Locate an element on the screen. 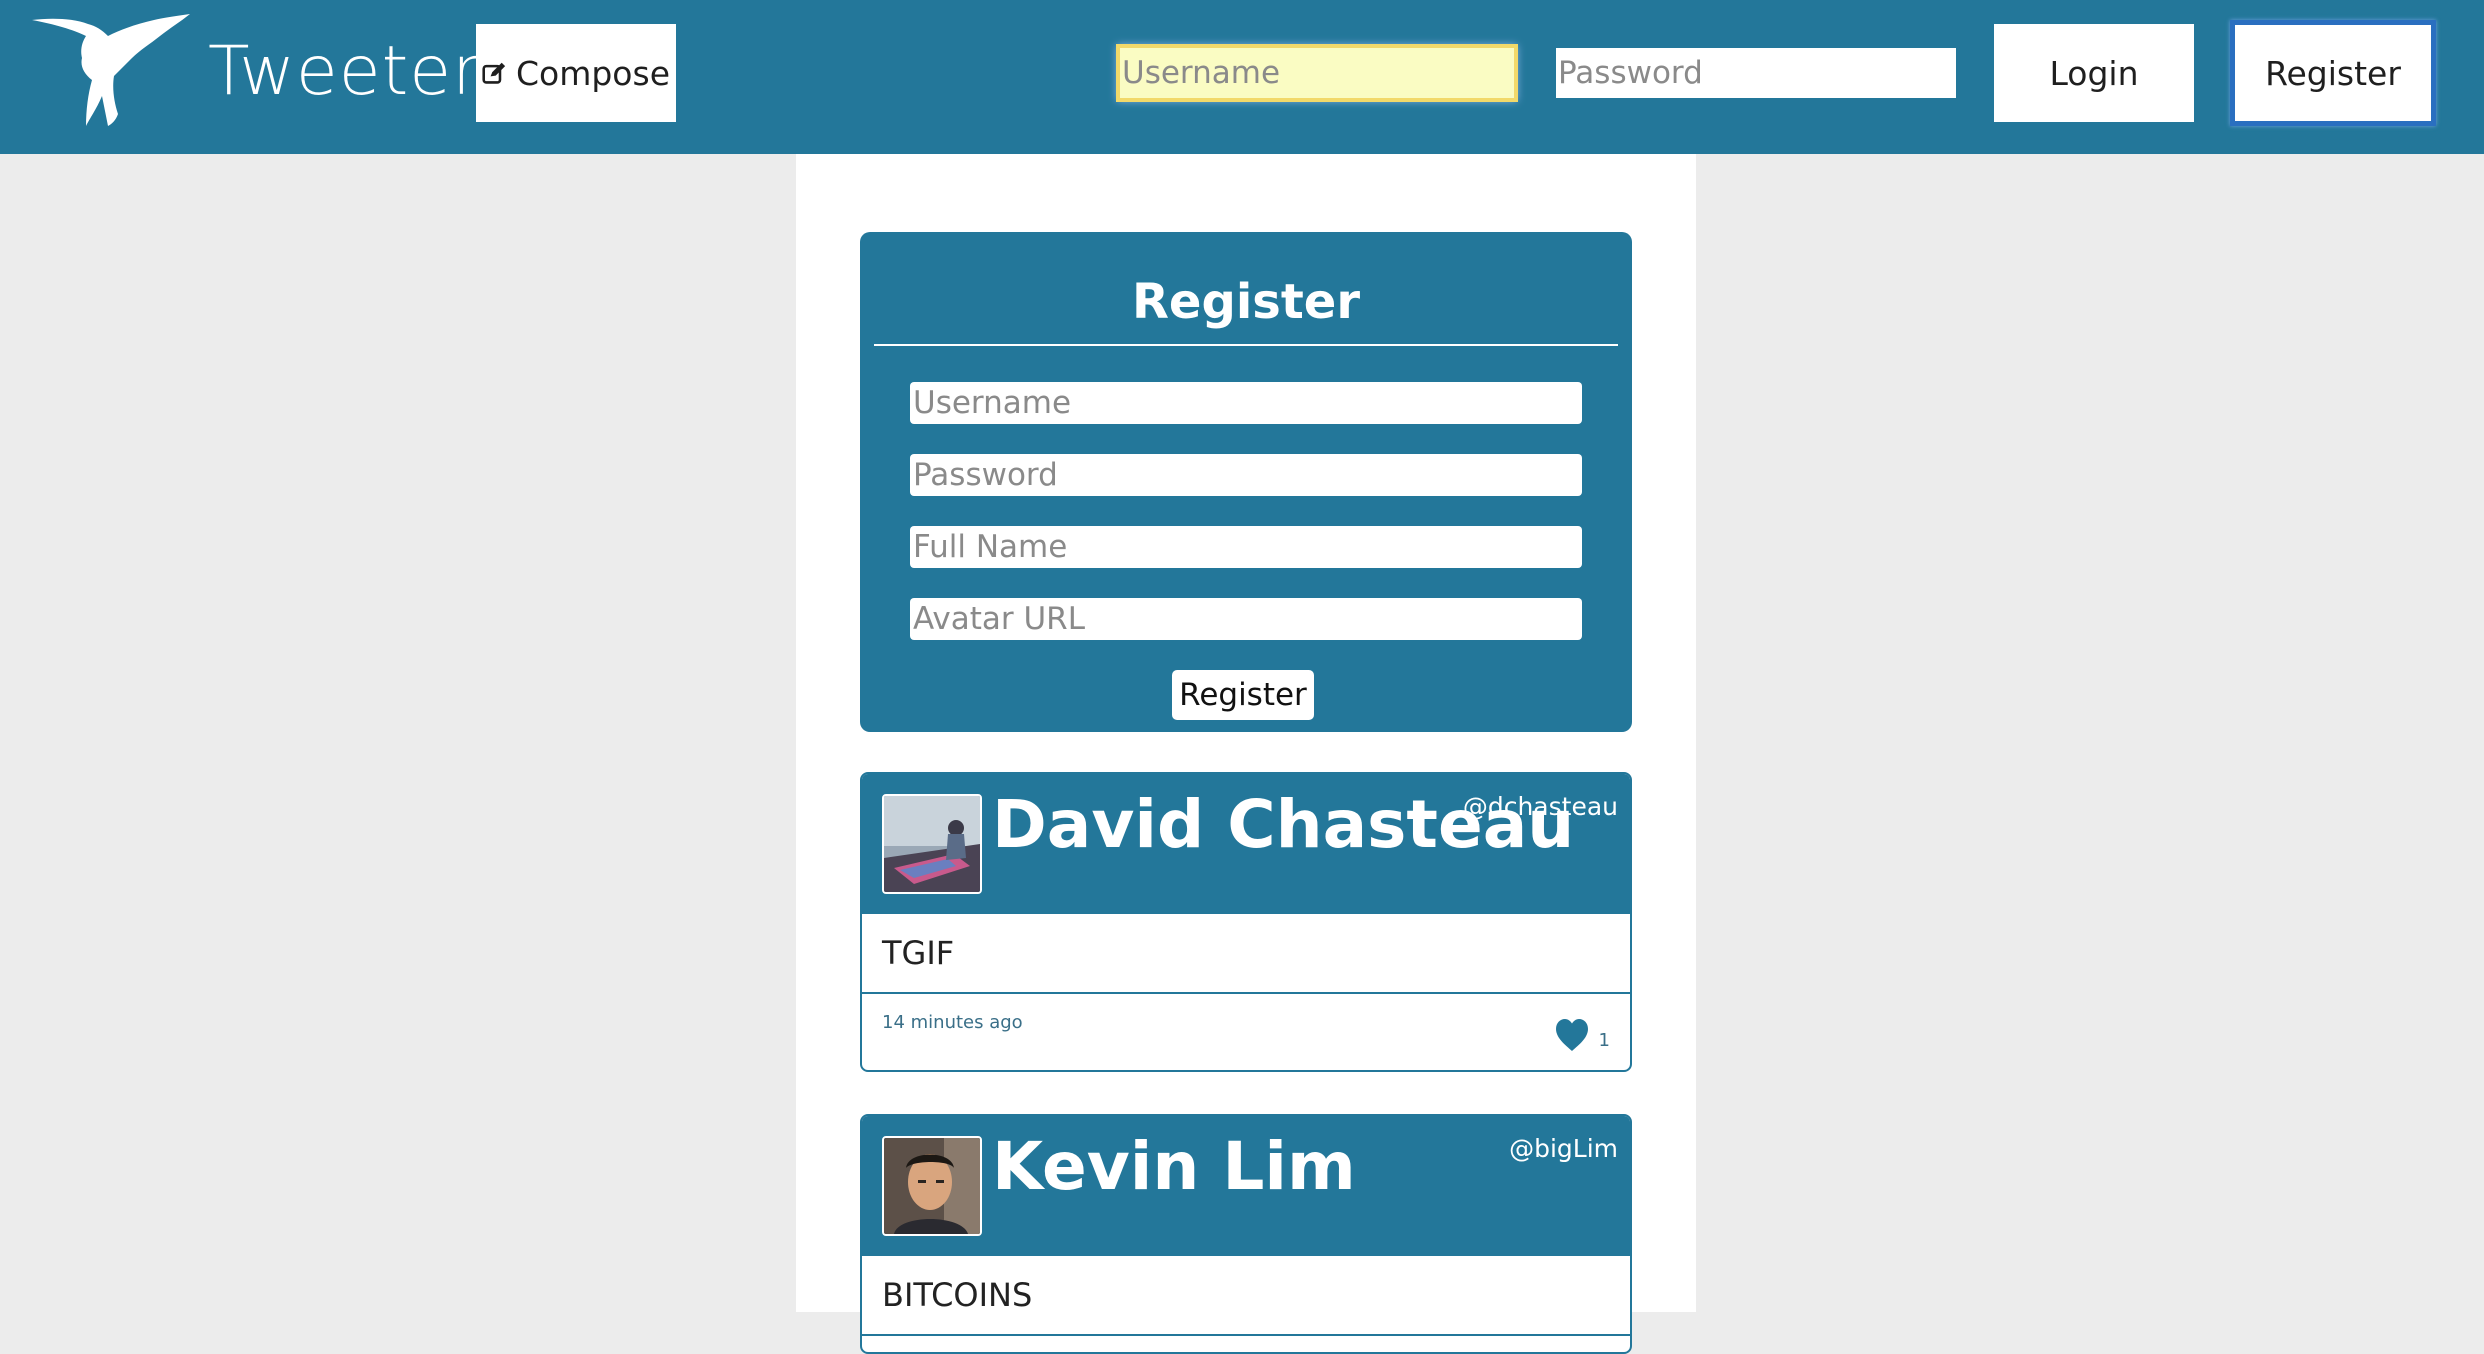 The height and width of the screenshot is (1354, 2484). tweet-header: Kevin Lim @bigLim is located at coordinates (1246, 1186).